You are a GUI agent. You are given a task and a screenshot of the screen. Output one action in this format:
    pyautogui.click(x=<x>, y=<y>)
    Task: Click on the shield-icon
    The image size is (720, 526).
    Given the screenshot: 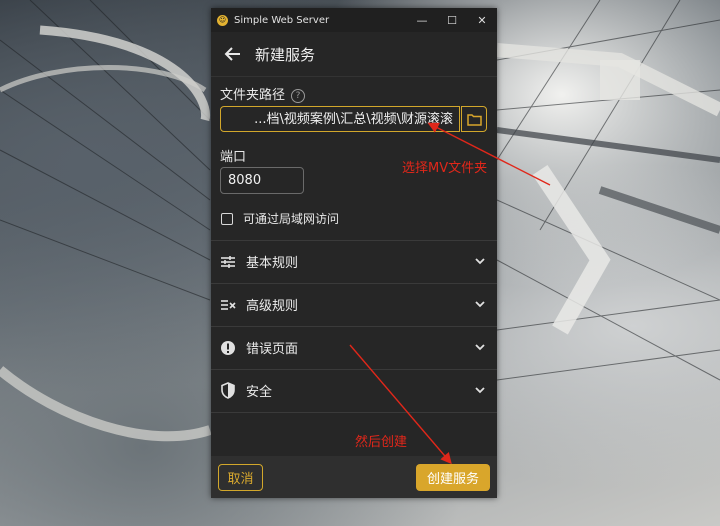 What is the action you would take?
    pyautogui.click(x=228, y=391)
    